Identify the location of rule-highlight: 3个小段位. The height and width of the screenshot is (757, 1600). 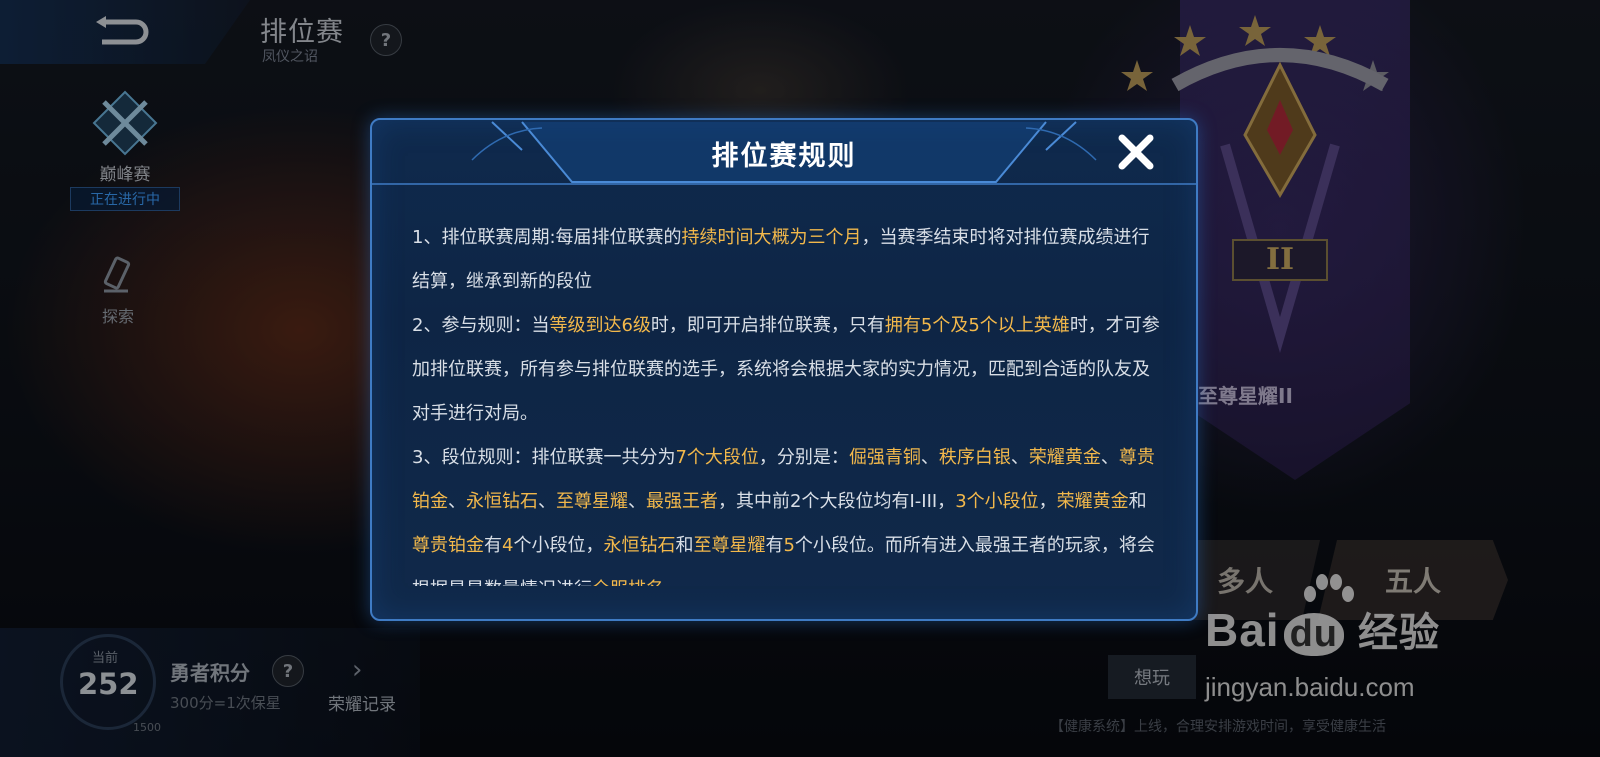
(997, 501).